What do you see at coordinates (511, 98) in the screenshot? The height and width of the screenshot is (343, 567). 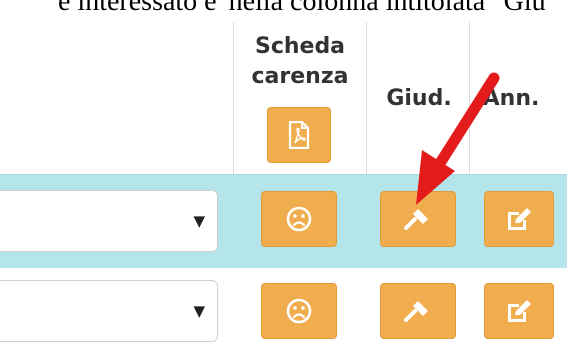 I see `header-ann: Ann.` at bounding box center [511, 98].